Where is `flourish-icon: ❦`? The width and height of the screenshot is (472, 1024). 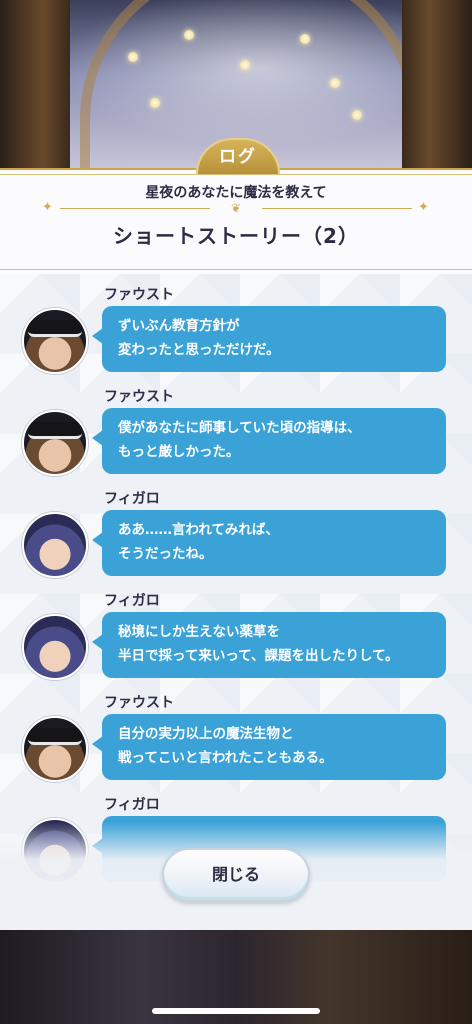
flourish-icon: ❦ is located at coordinates (236, 208).